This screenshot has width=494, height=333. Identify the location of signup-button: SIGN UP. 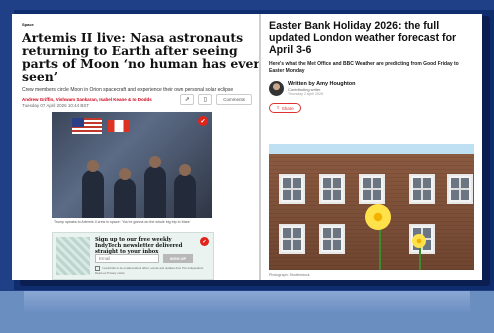
(178, 258).